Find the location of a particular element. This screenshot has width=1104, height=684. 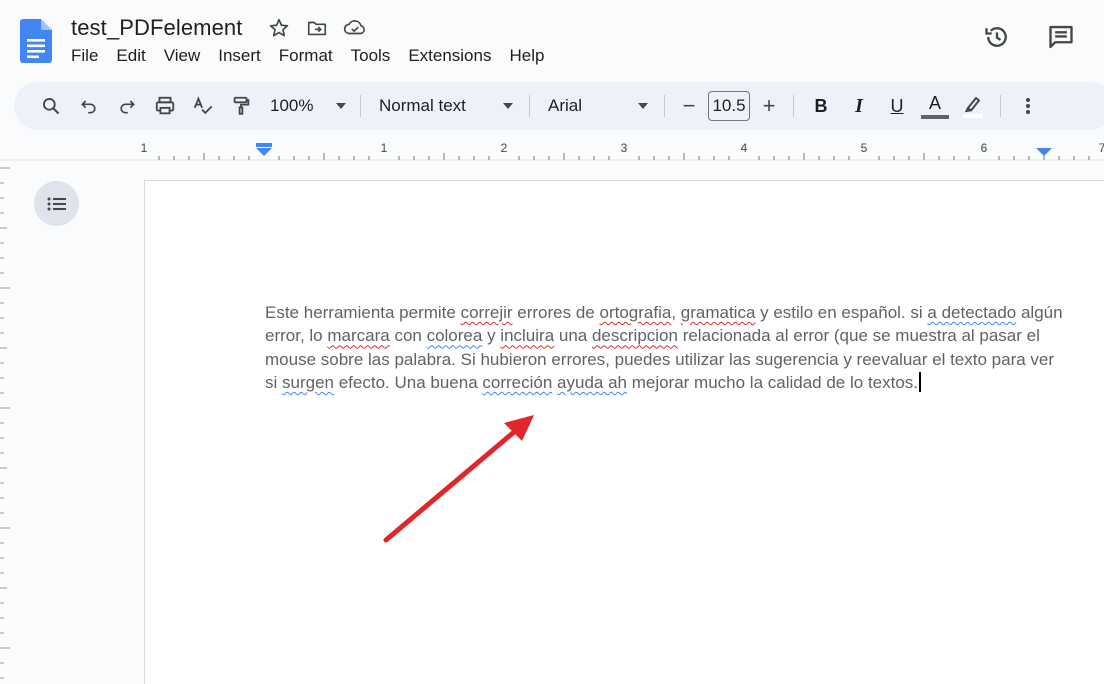

grammar-suggestion: a detectado is located at coordinates (971, 312).